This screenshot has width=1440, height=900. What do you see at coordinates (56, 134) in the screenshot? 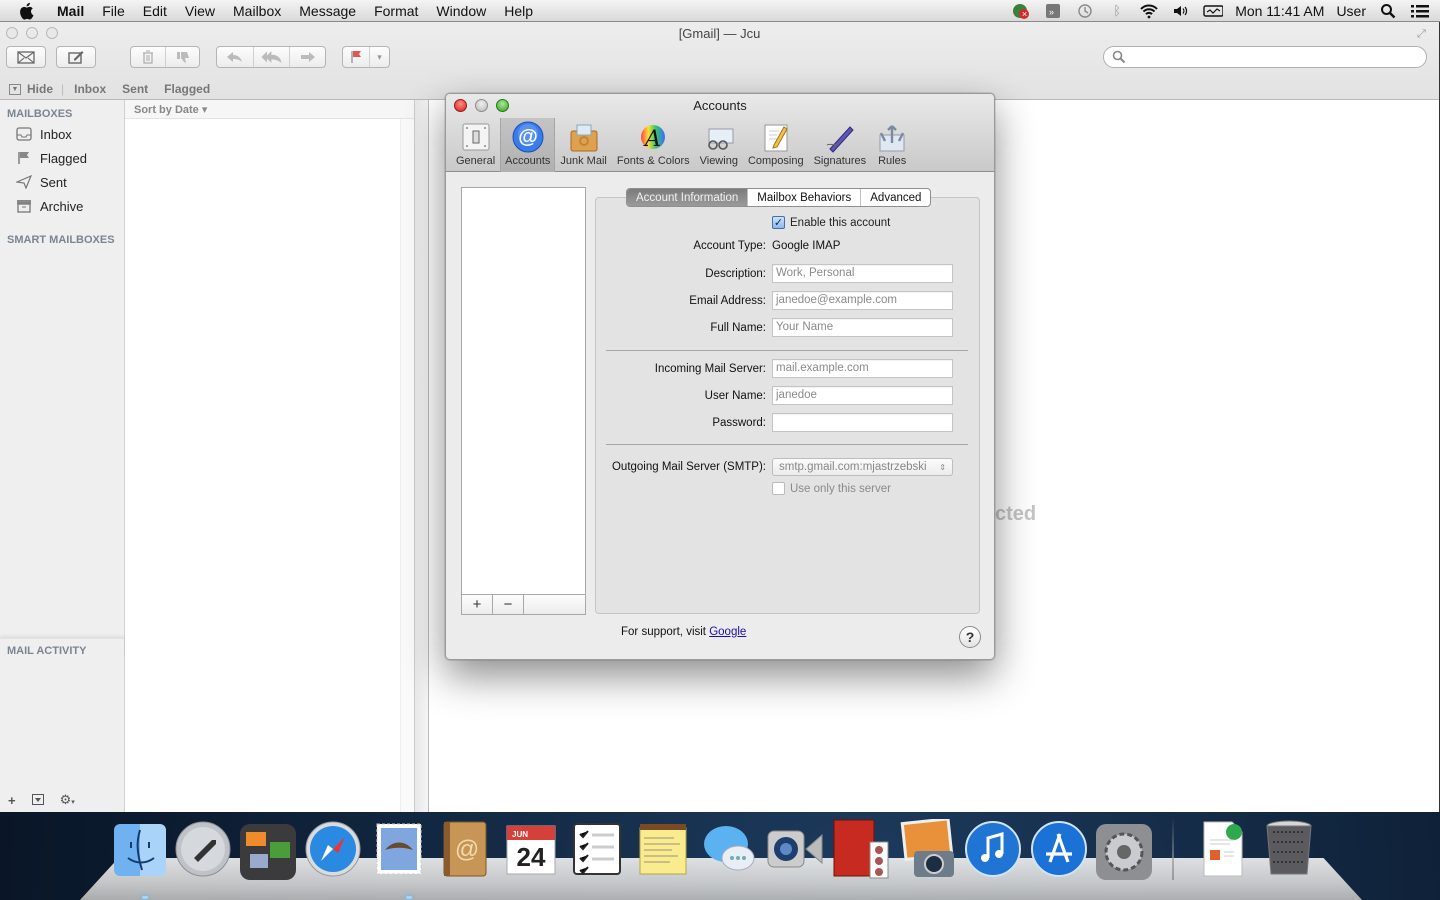
I see `sidebar-item-label: Inbox` at bounding box center [56, 134].